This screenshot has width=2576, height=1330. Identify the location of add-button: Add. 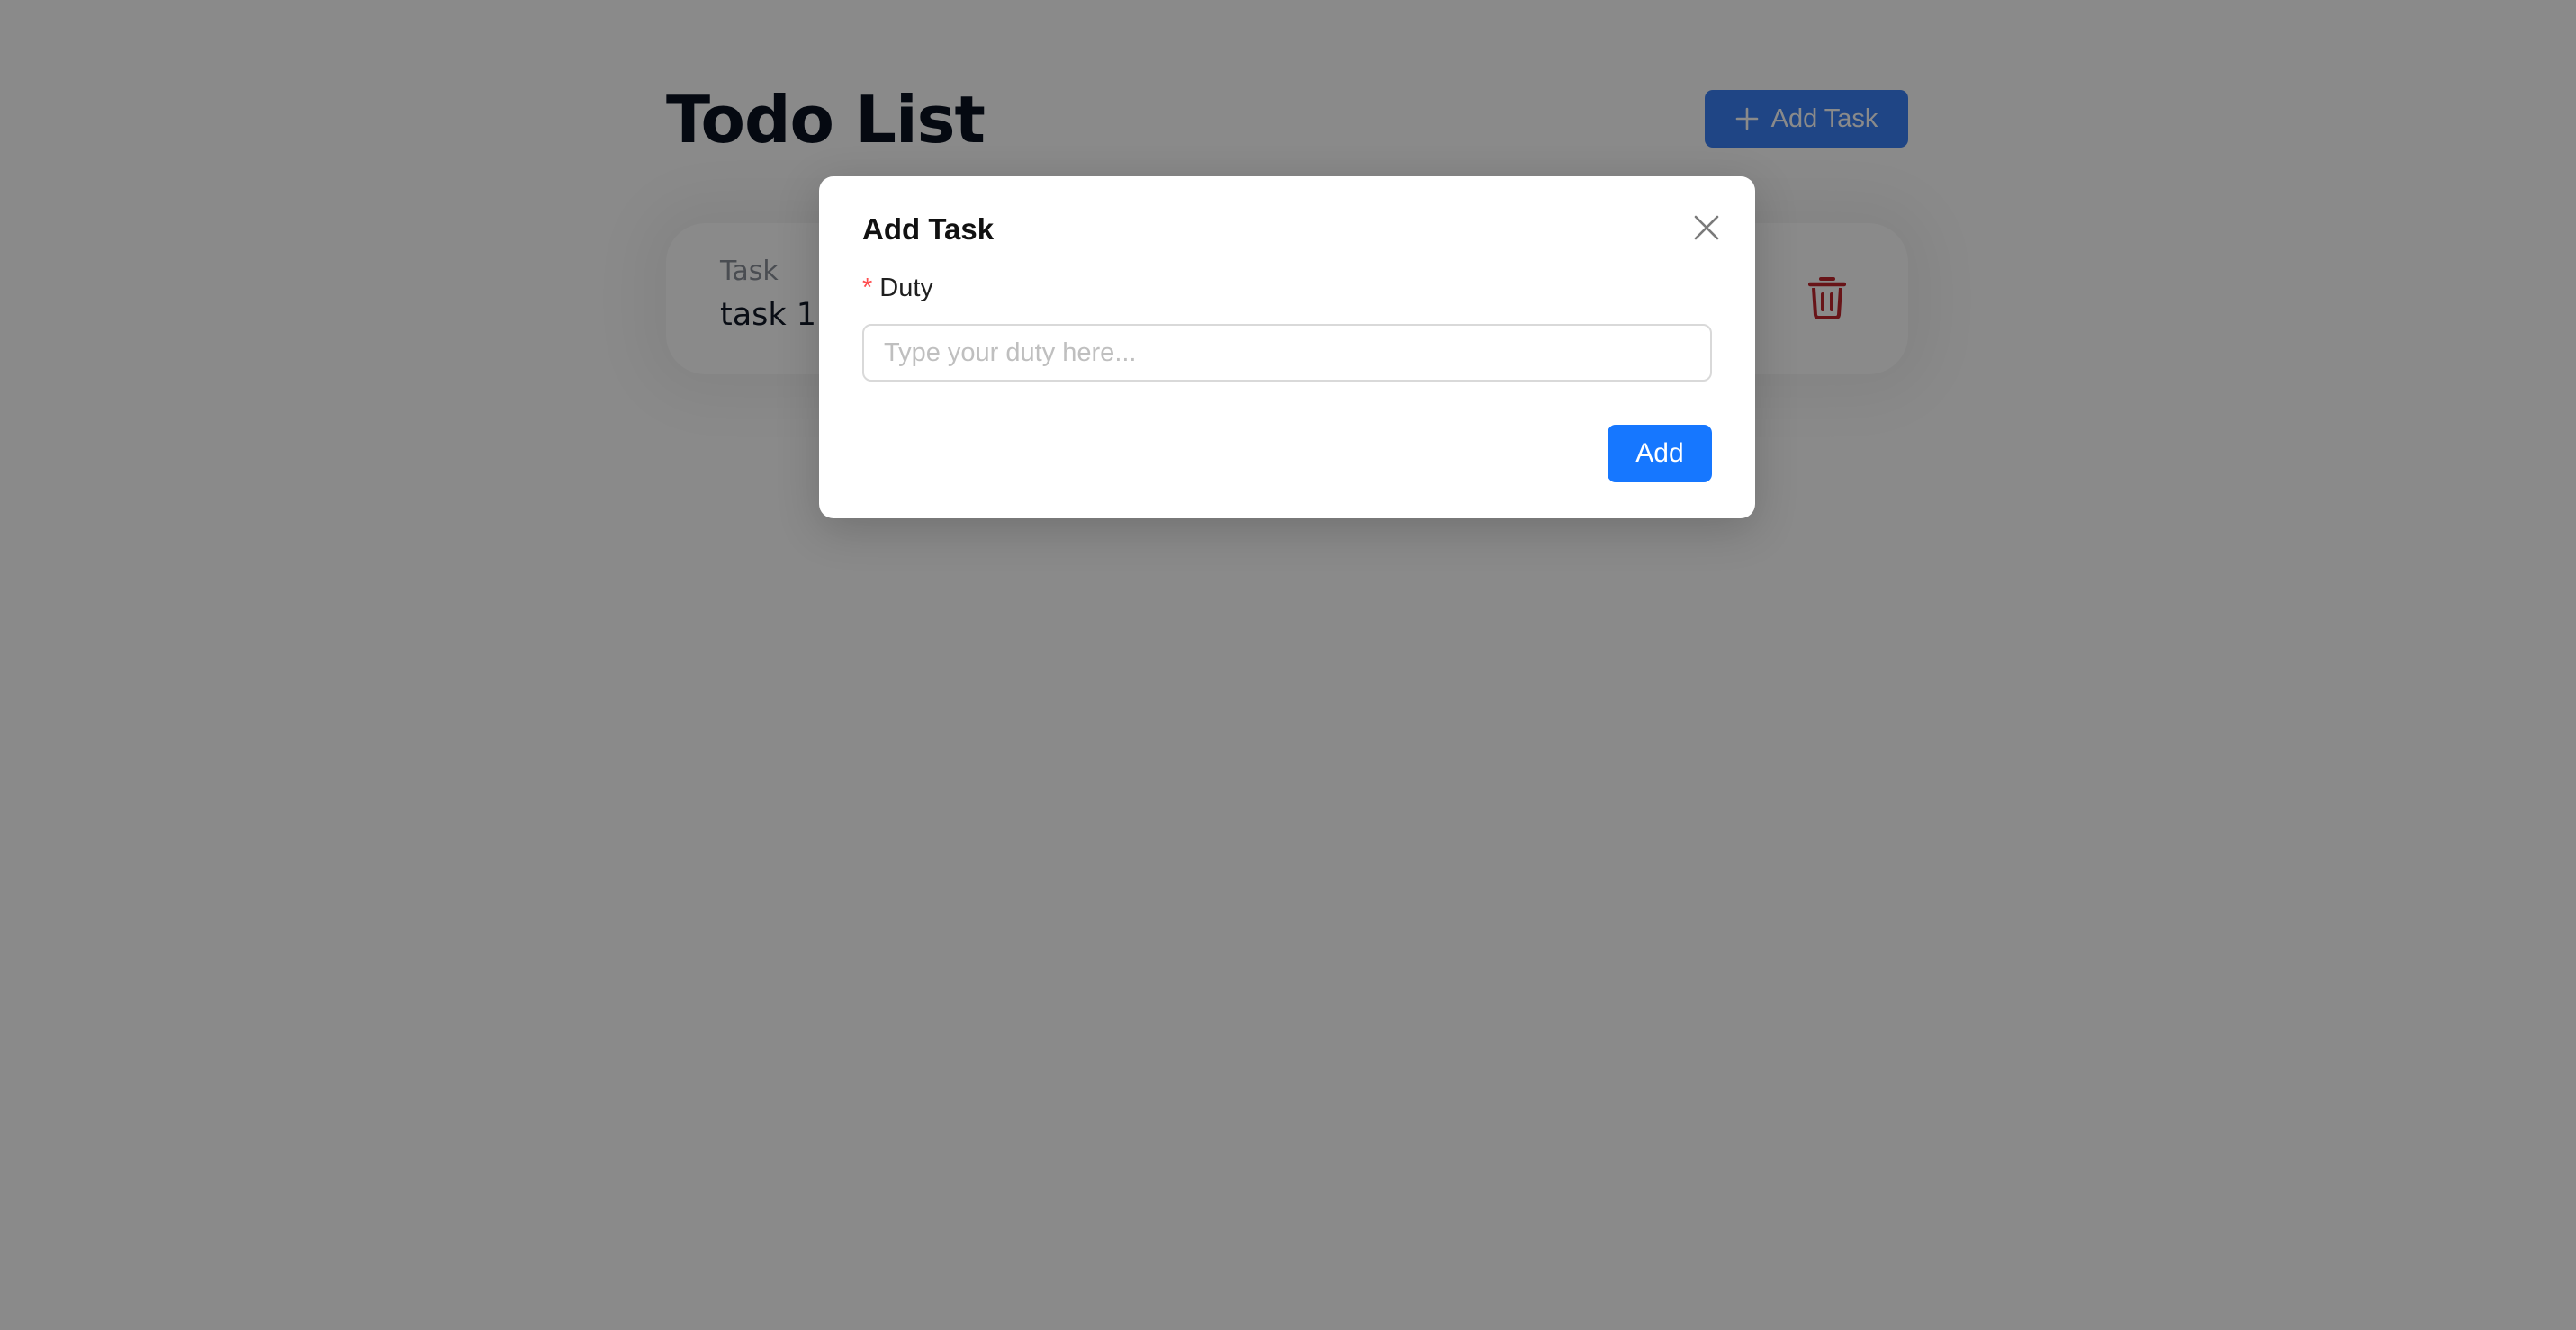
(1660, 453).